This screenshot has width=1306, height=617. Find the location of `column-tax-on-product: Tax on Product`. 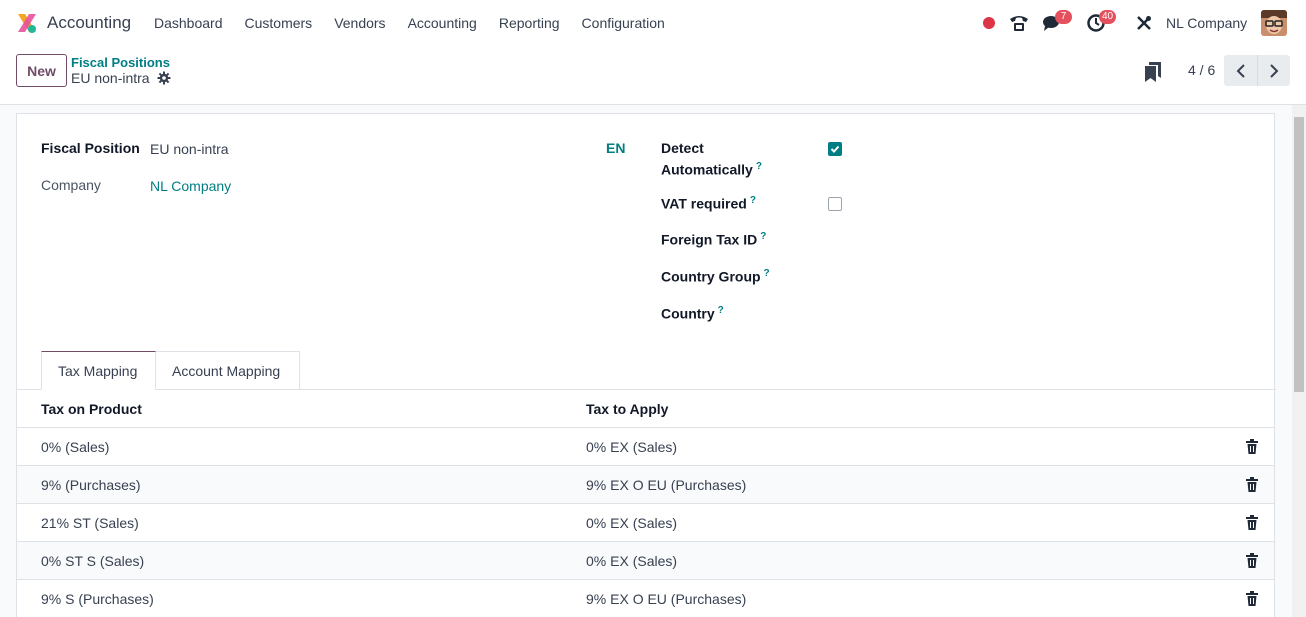

column-tax-on-product: Tax on Product is located at coordinates (91, 409).